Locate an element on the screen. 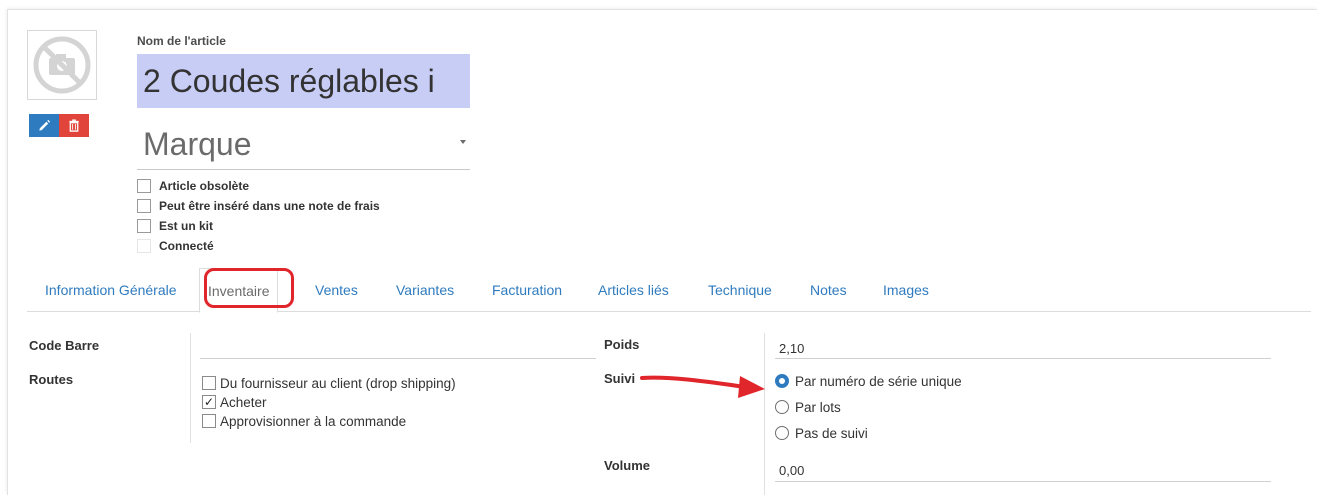 The image size is (1317, 495). route-mto: Approvisionner à la commande is located at coordinates (304, 421).